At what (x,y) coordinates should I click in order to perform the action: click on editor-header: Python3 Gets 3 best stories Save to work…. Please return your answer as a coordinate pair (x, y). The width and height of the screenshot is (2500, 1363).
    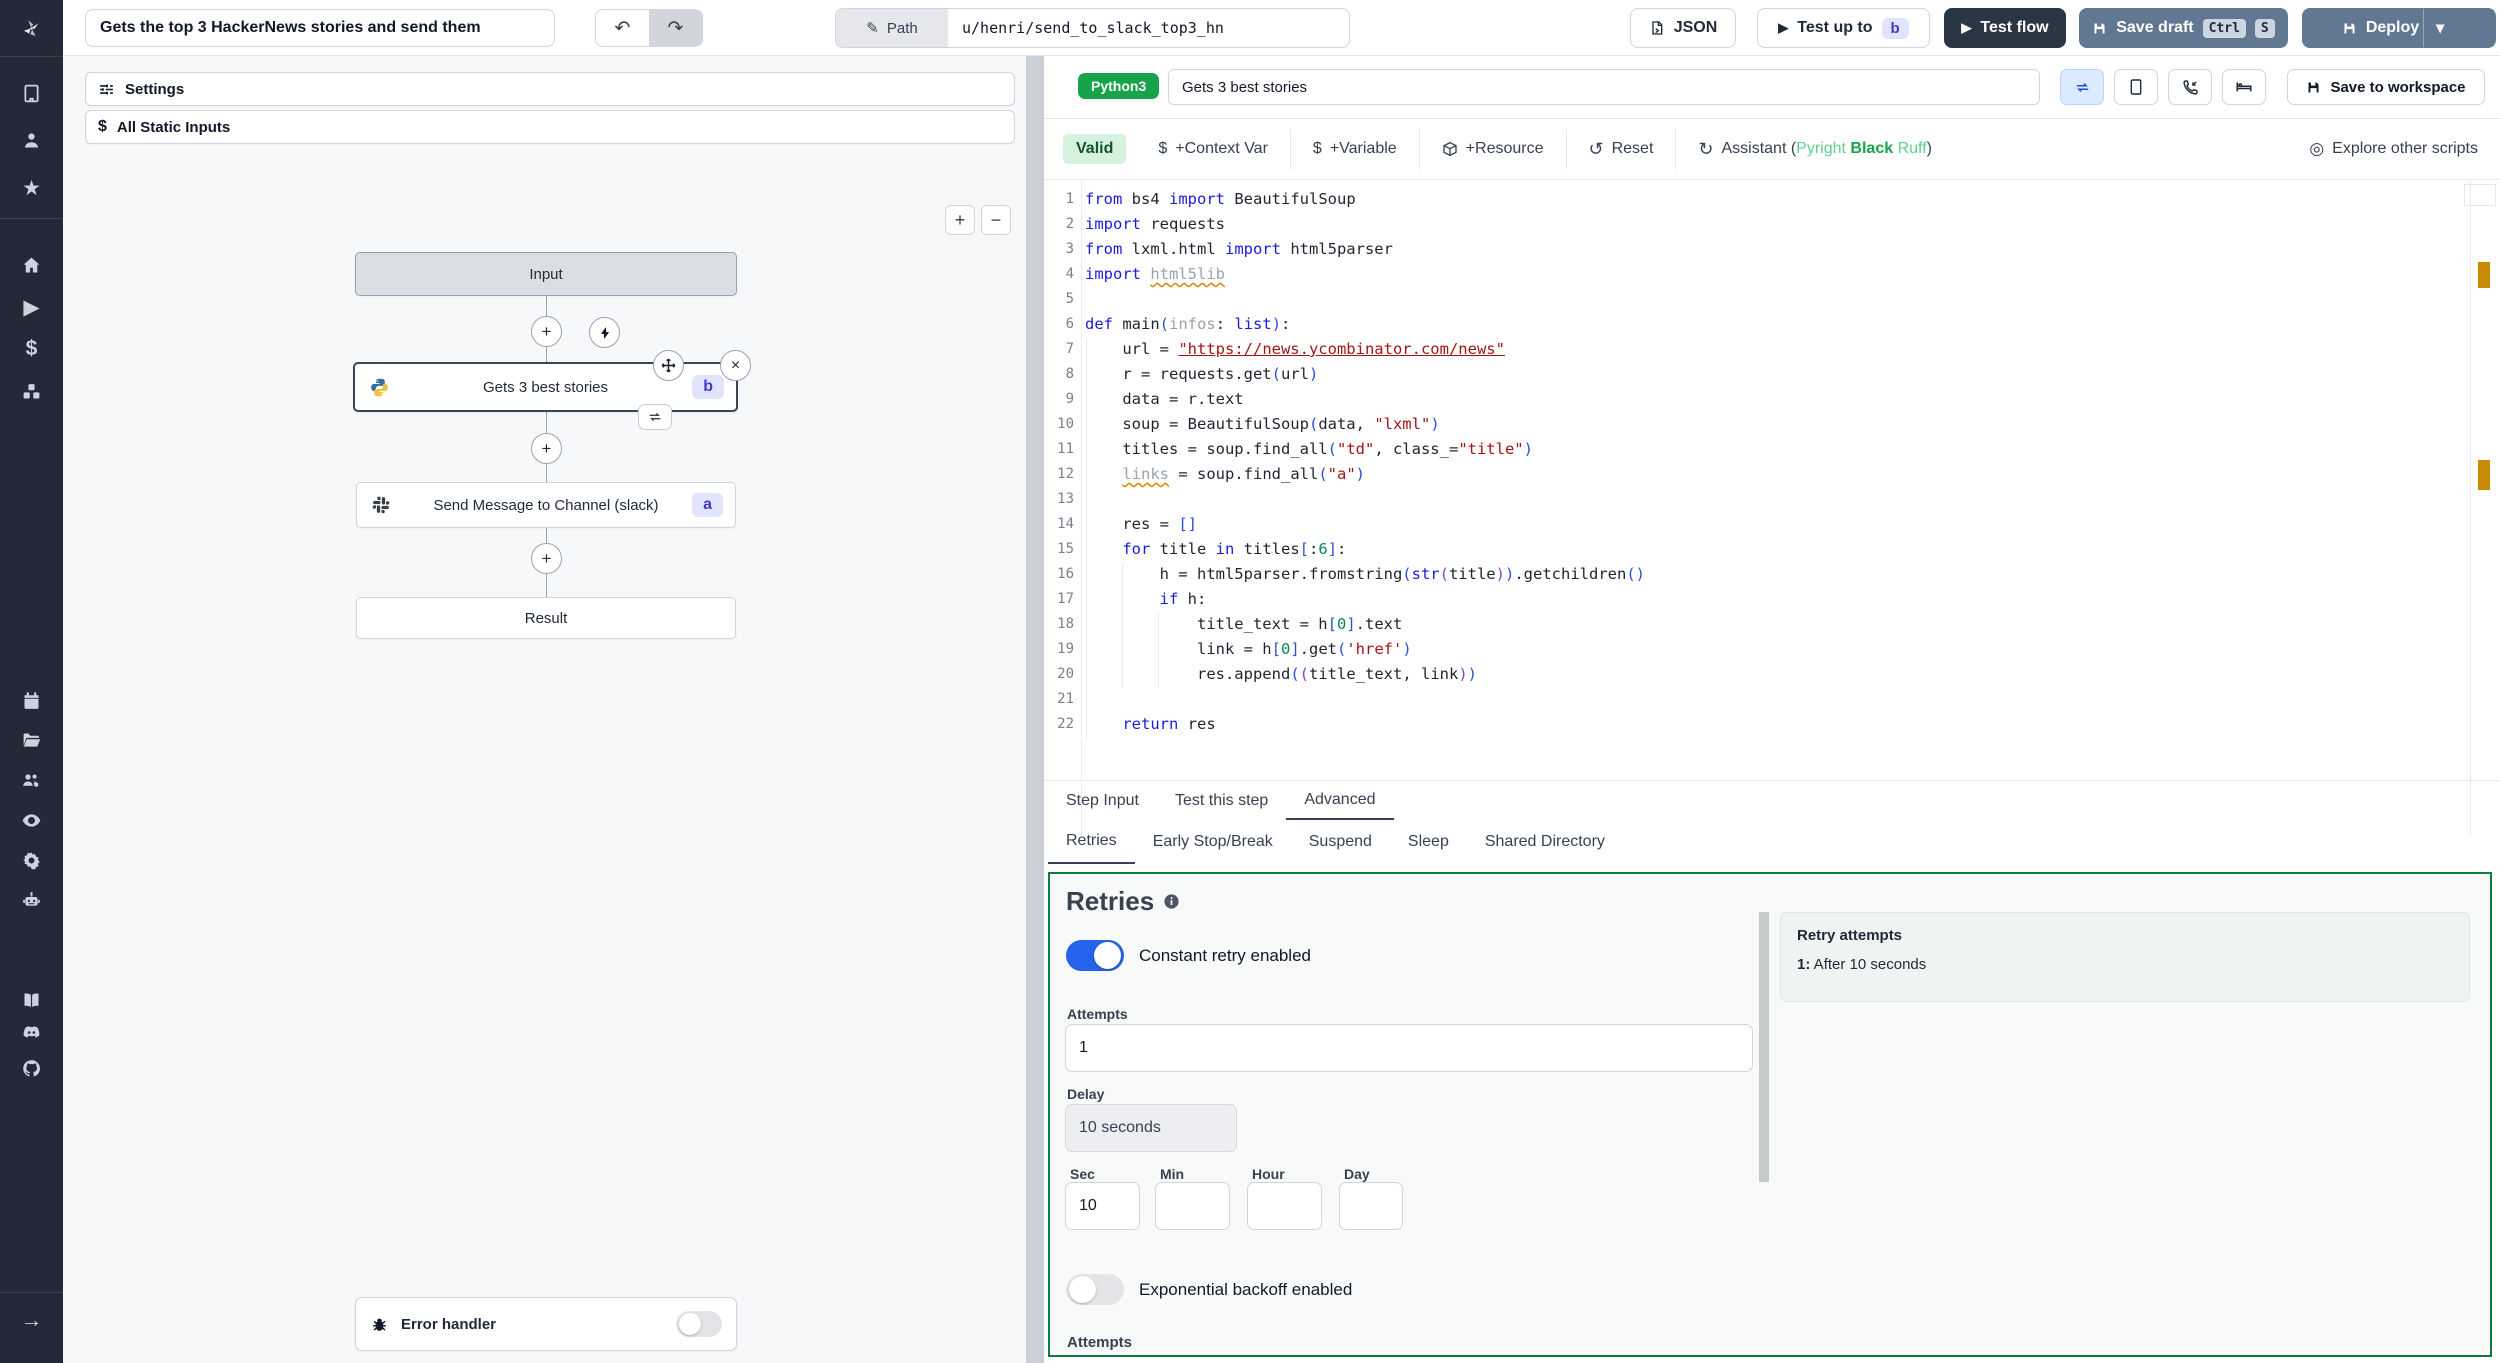
    Looking at the image, I should click on (1772, 87).